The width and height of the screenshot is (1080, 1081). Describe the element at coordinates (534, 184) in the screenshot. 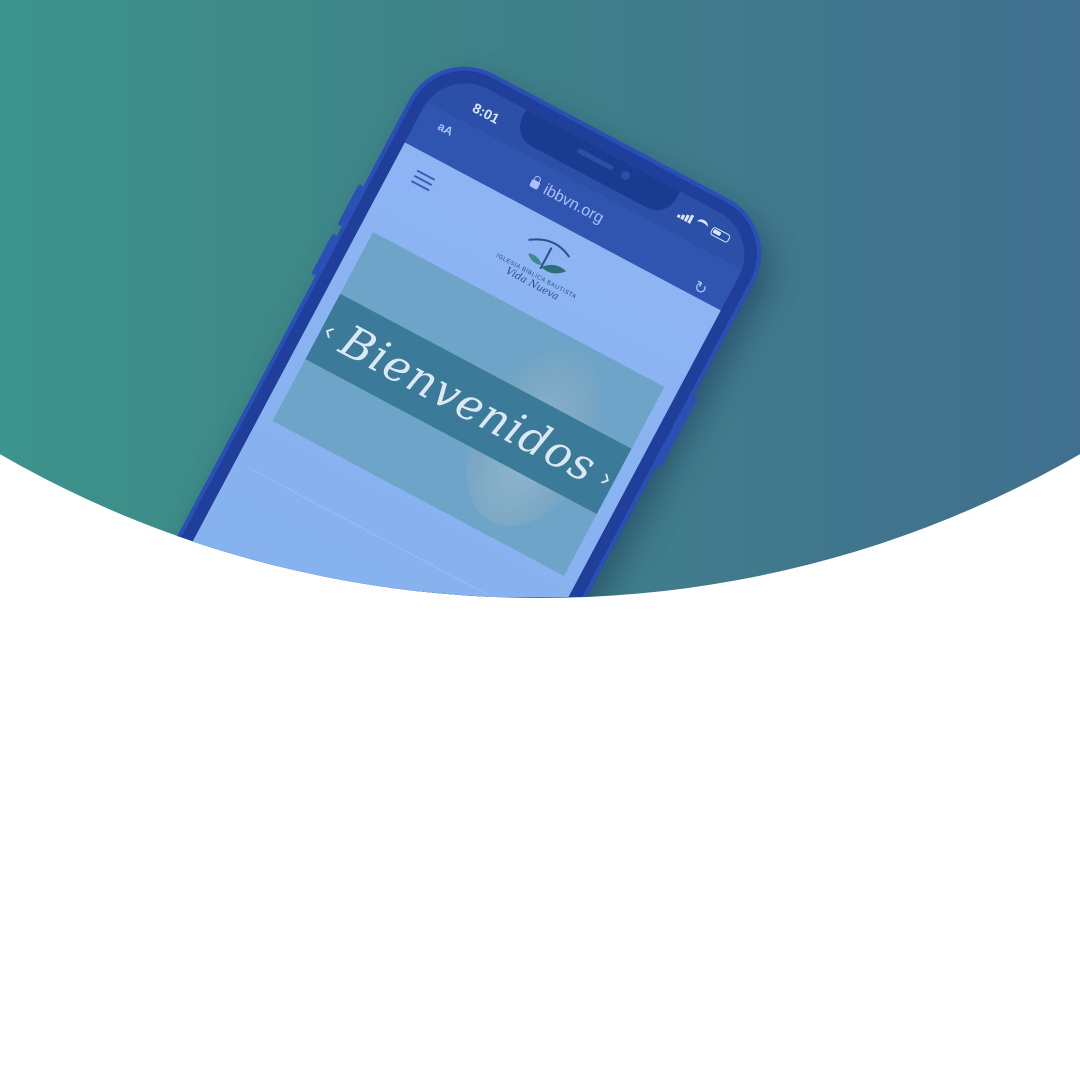

I see `lock-icon` at that location.